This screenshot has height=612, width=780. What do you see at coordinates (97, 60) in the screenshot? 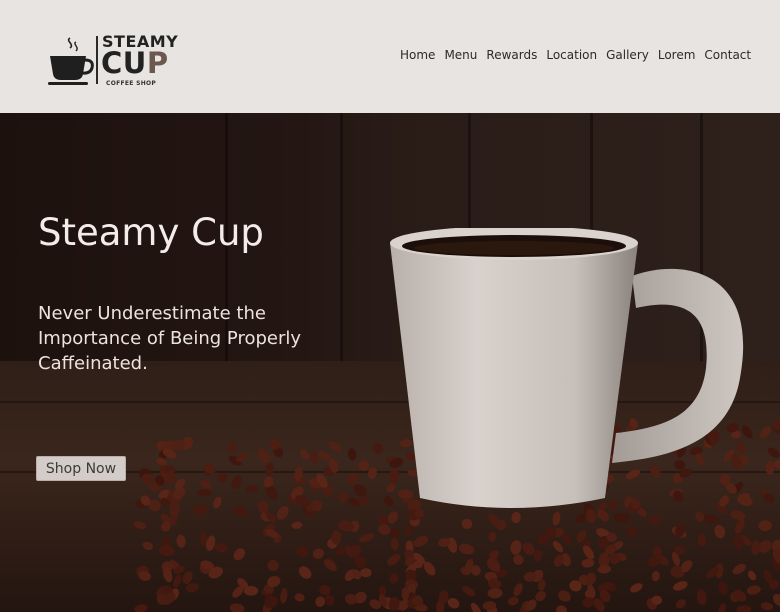
I see `logo-divider` at bounding box center [97, 60].